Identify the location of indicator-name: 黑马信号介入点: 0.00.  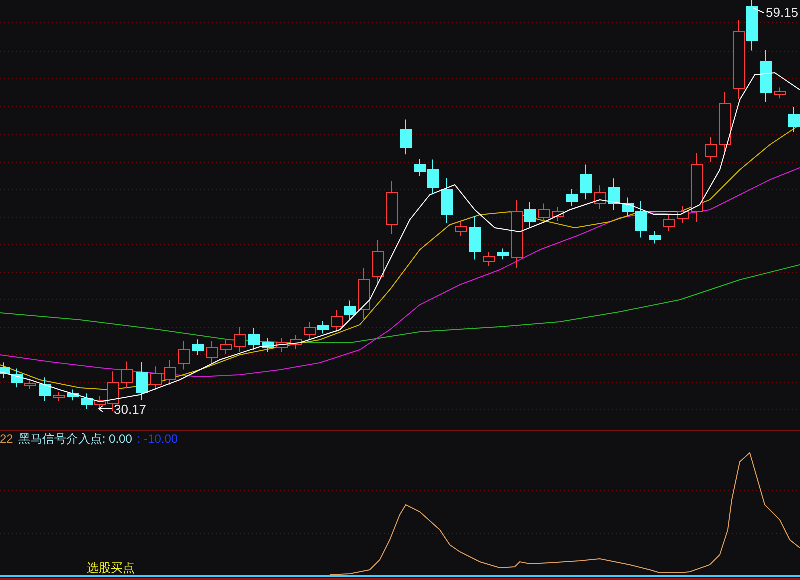
(75, 439).